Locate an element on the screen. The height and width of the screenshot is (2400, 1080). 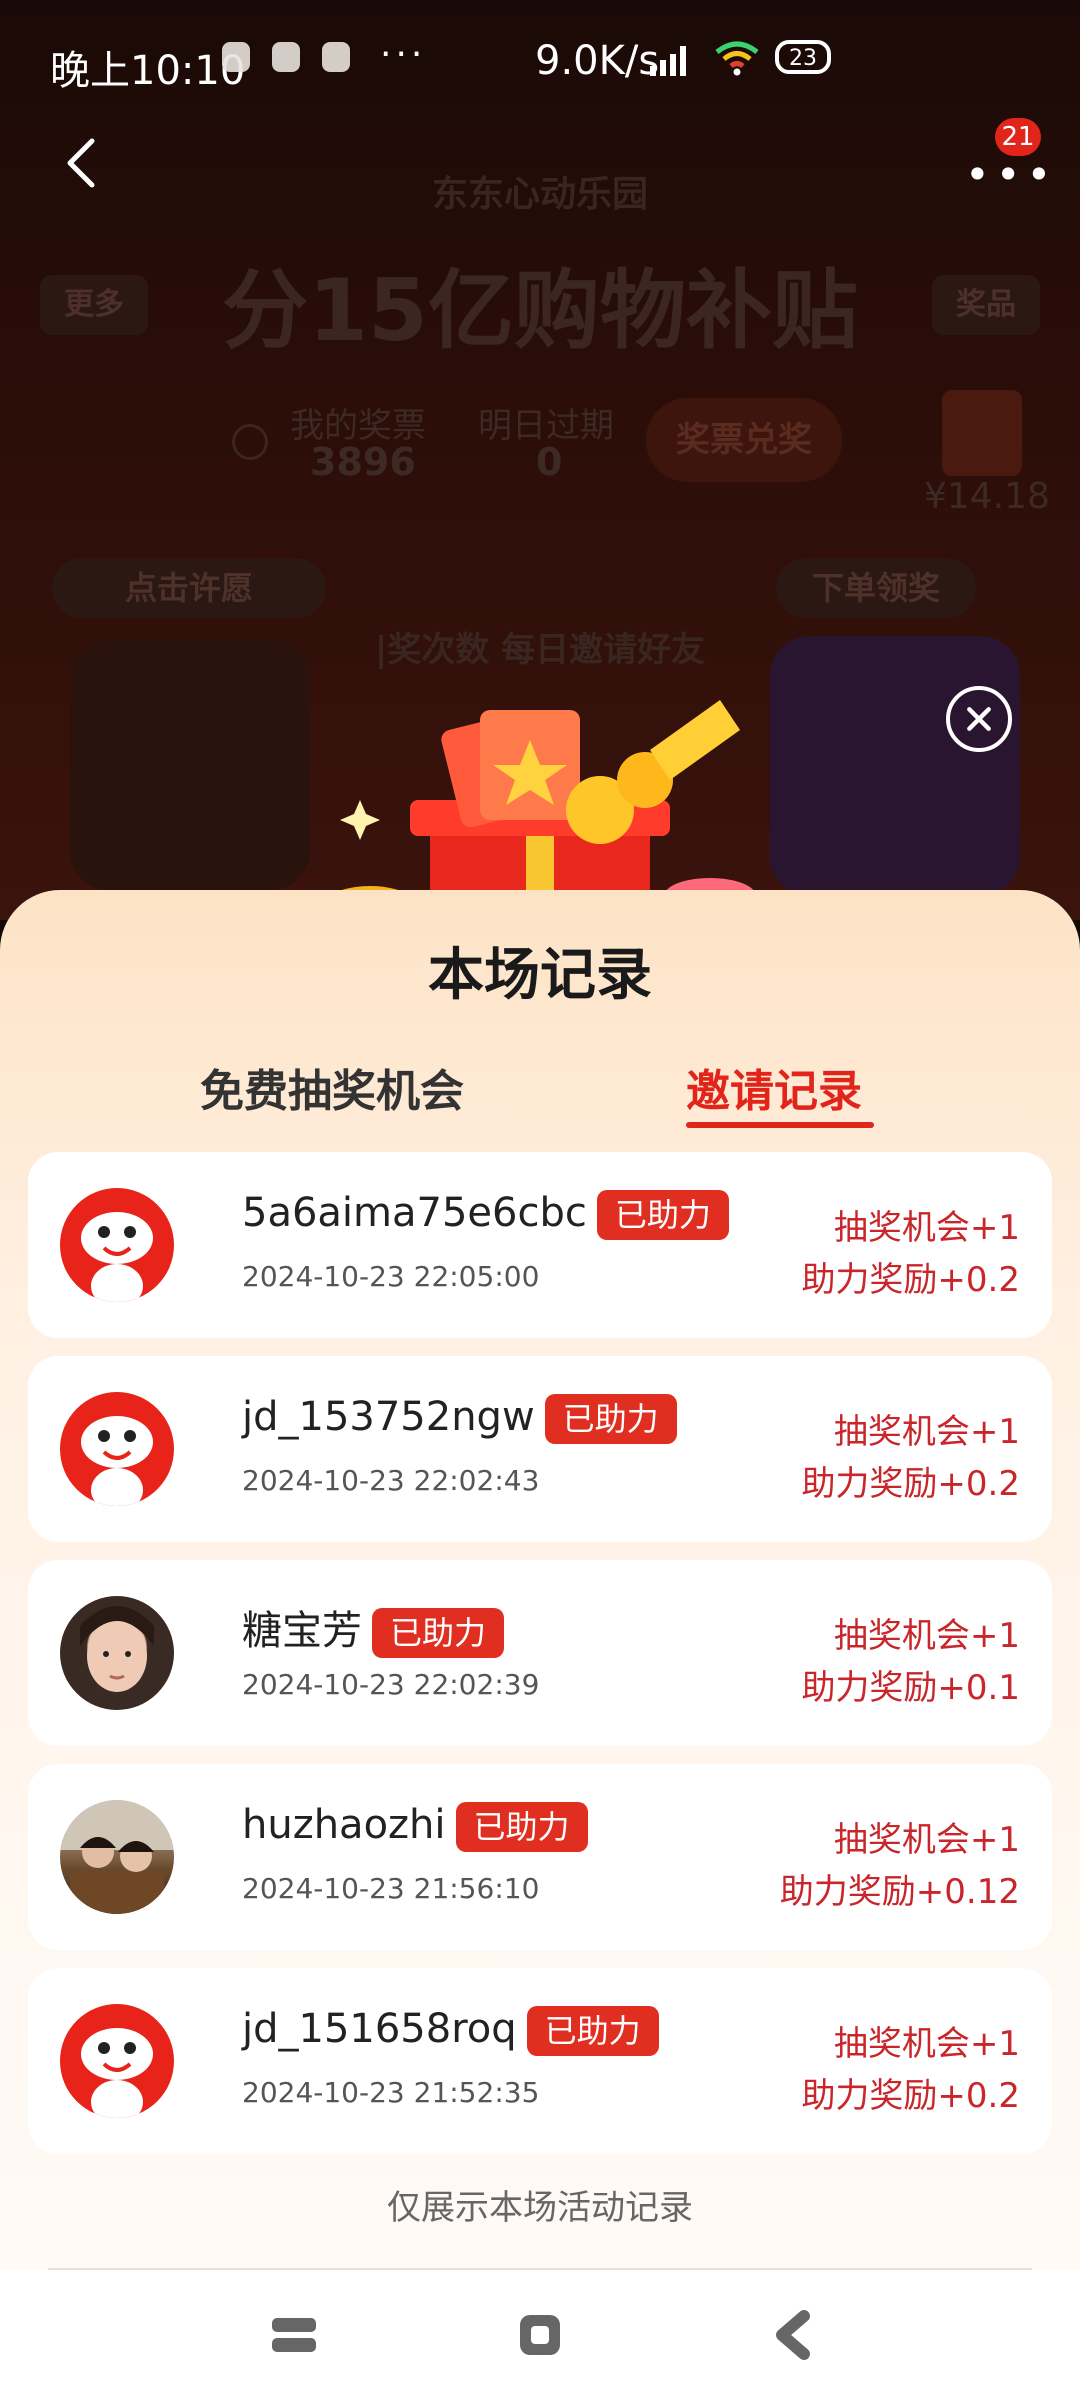
user-name-text: jd_151658roq is located at coordinates (379, 2029).